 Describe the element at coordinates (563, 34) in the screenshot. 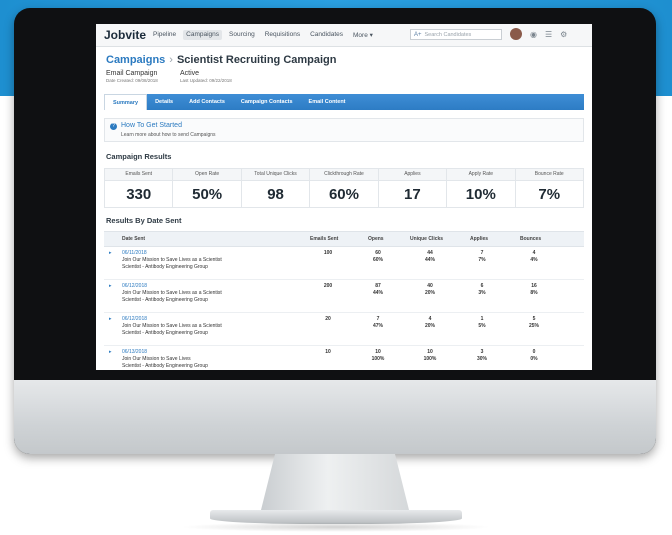

I see `gear-icon: ⚙` at that location.